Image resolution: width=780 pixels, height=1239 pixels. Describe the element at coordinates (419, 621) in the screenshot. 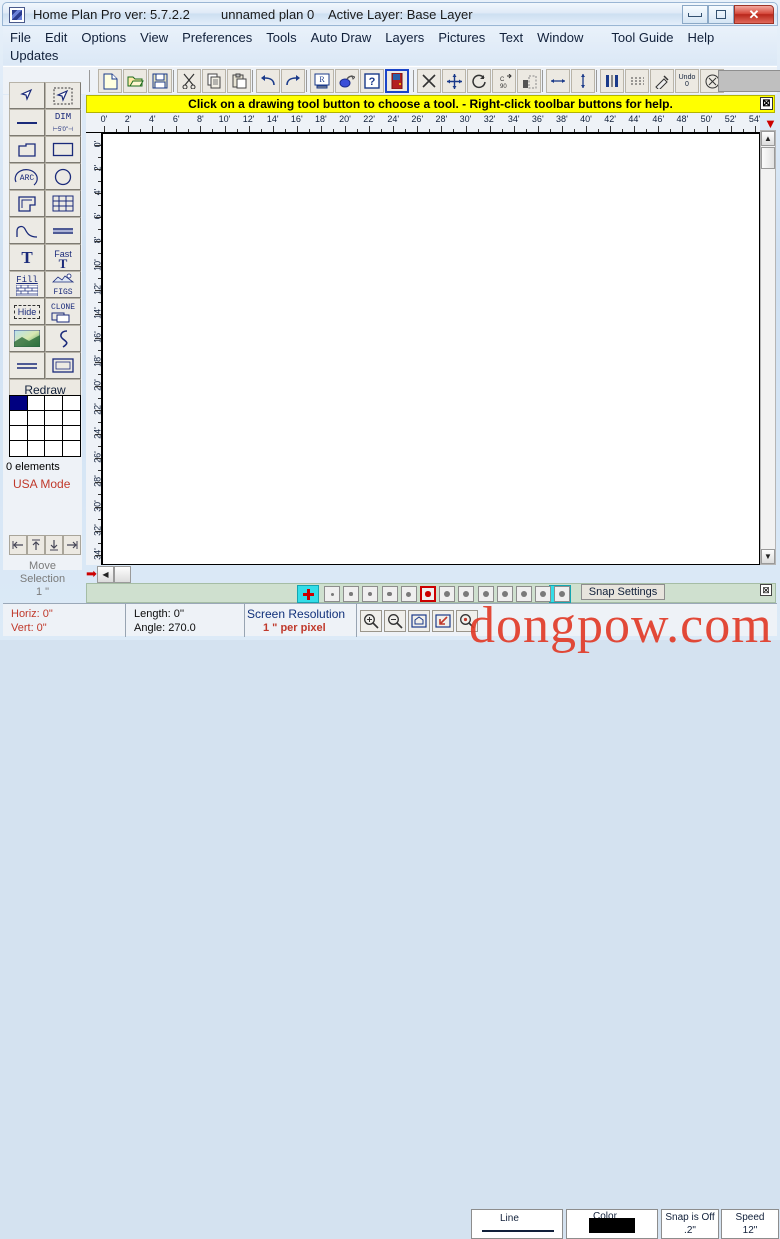

I see `zoom-fit-button` at that location.